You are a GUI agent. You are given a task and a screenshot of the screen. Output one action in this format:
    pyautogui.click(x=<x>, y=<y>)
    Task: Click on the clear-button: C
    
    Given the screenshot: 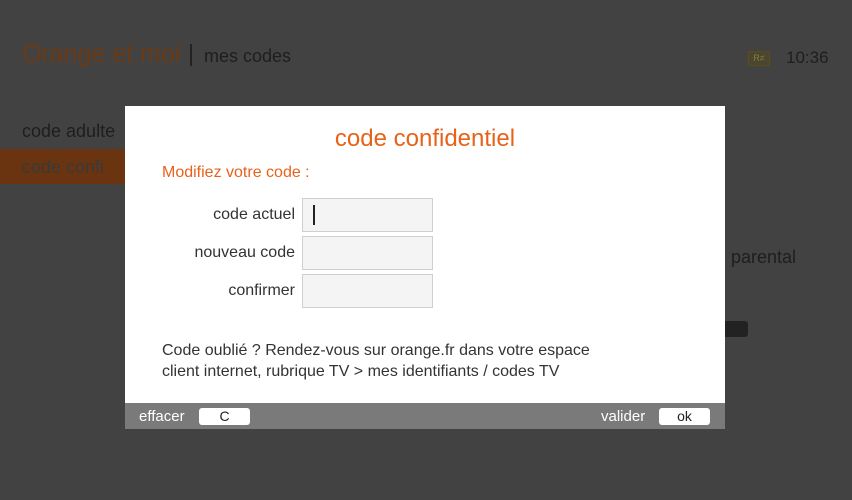 What is the action you would take?
    pyautogui.click(x=224, y=416)
    